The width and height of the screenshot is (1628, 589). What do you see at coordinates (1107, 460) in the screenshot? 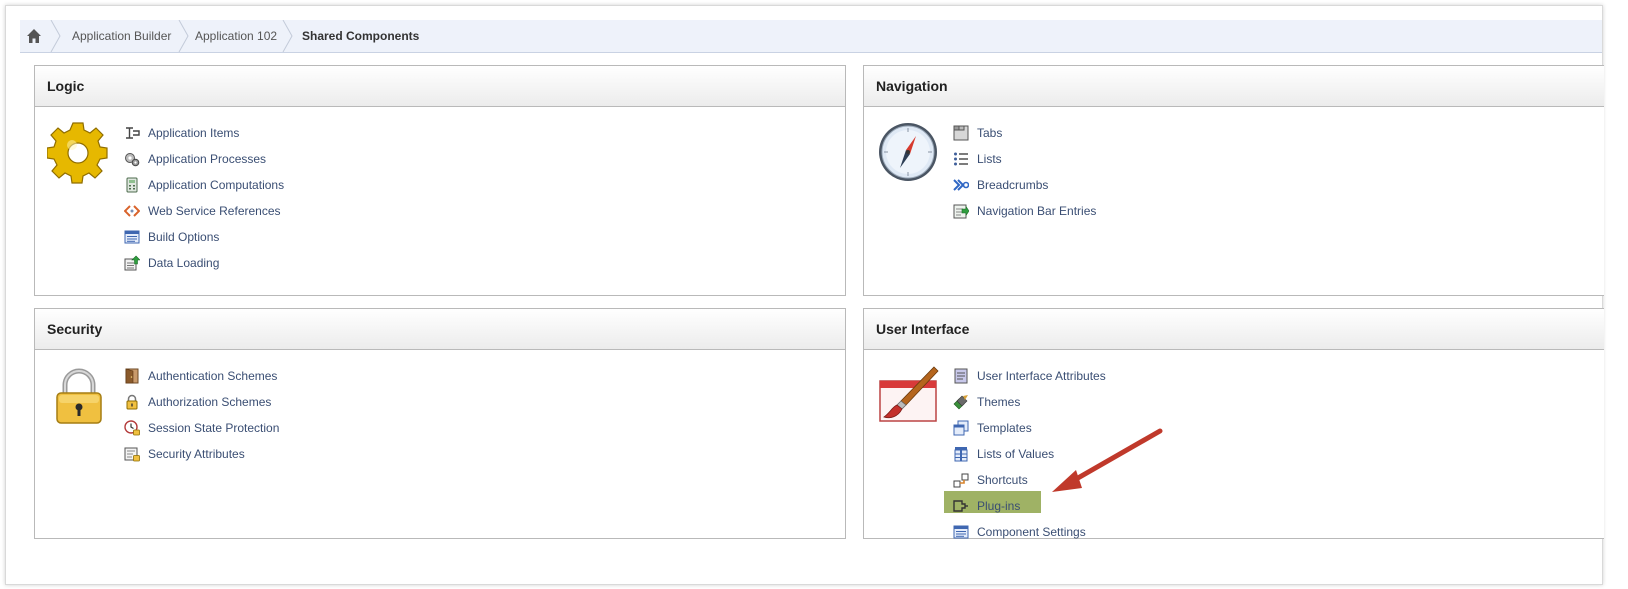
I see `red-arrow-icon` at bounding box center [1107, 460].